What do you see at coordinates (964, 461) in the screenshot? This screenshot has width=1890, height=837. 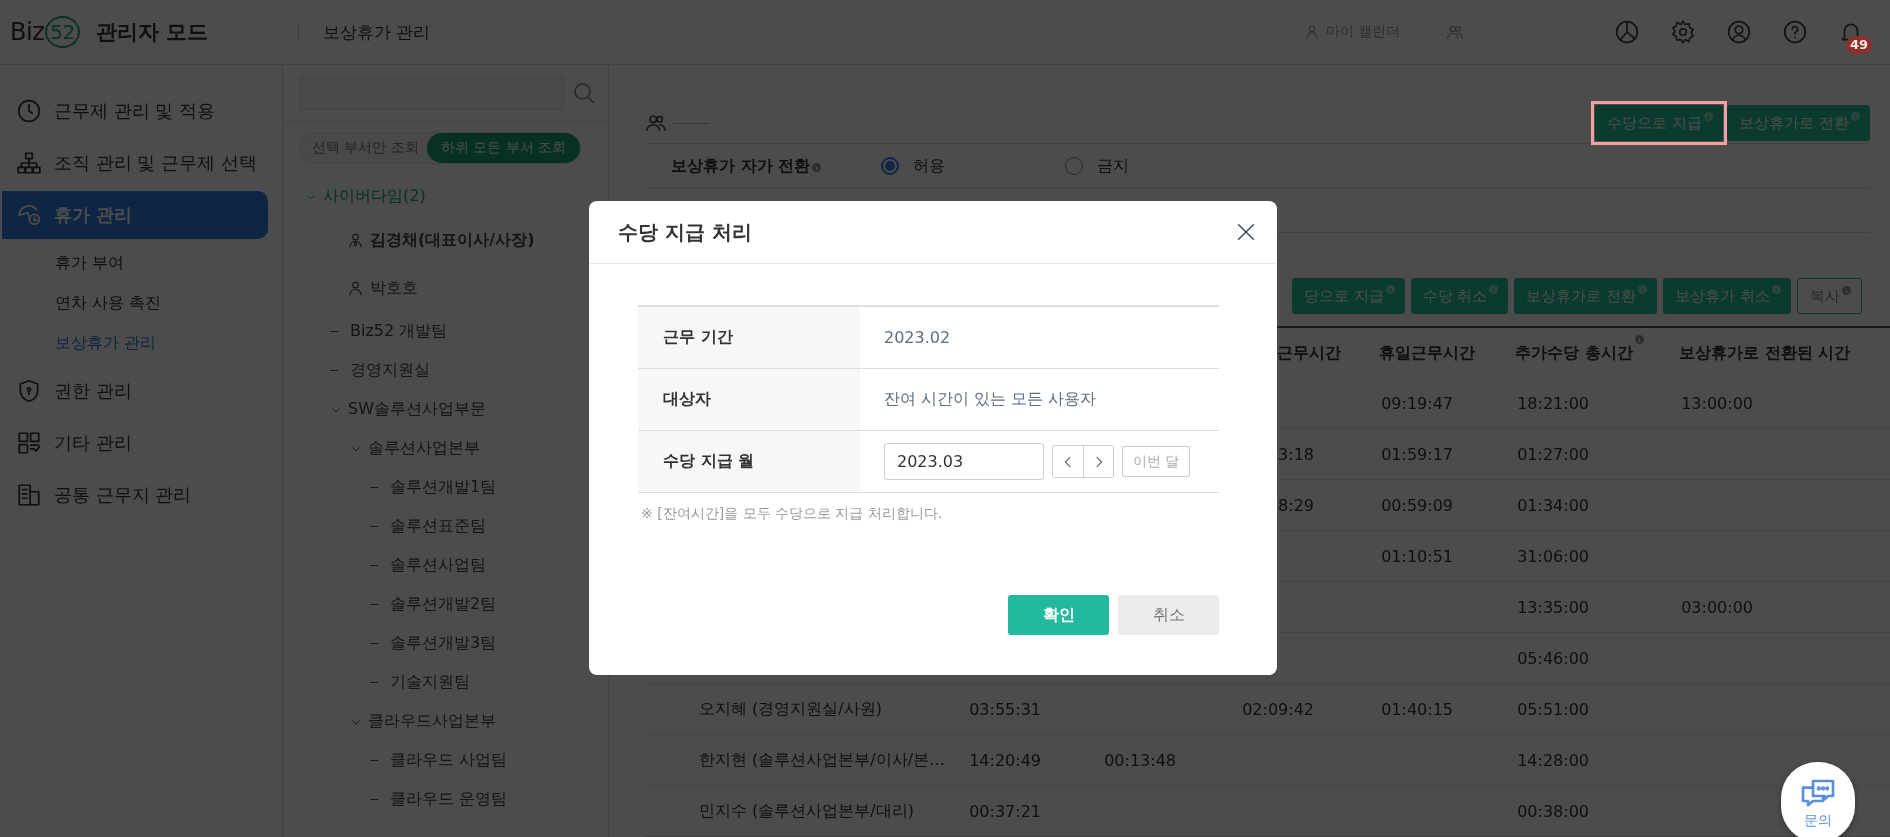 I see `month-field: 2023.03` at bounding box center [964, 461].